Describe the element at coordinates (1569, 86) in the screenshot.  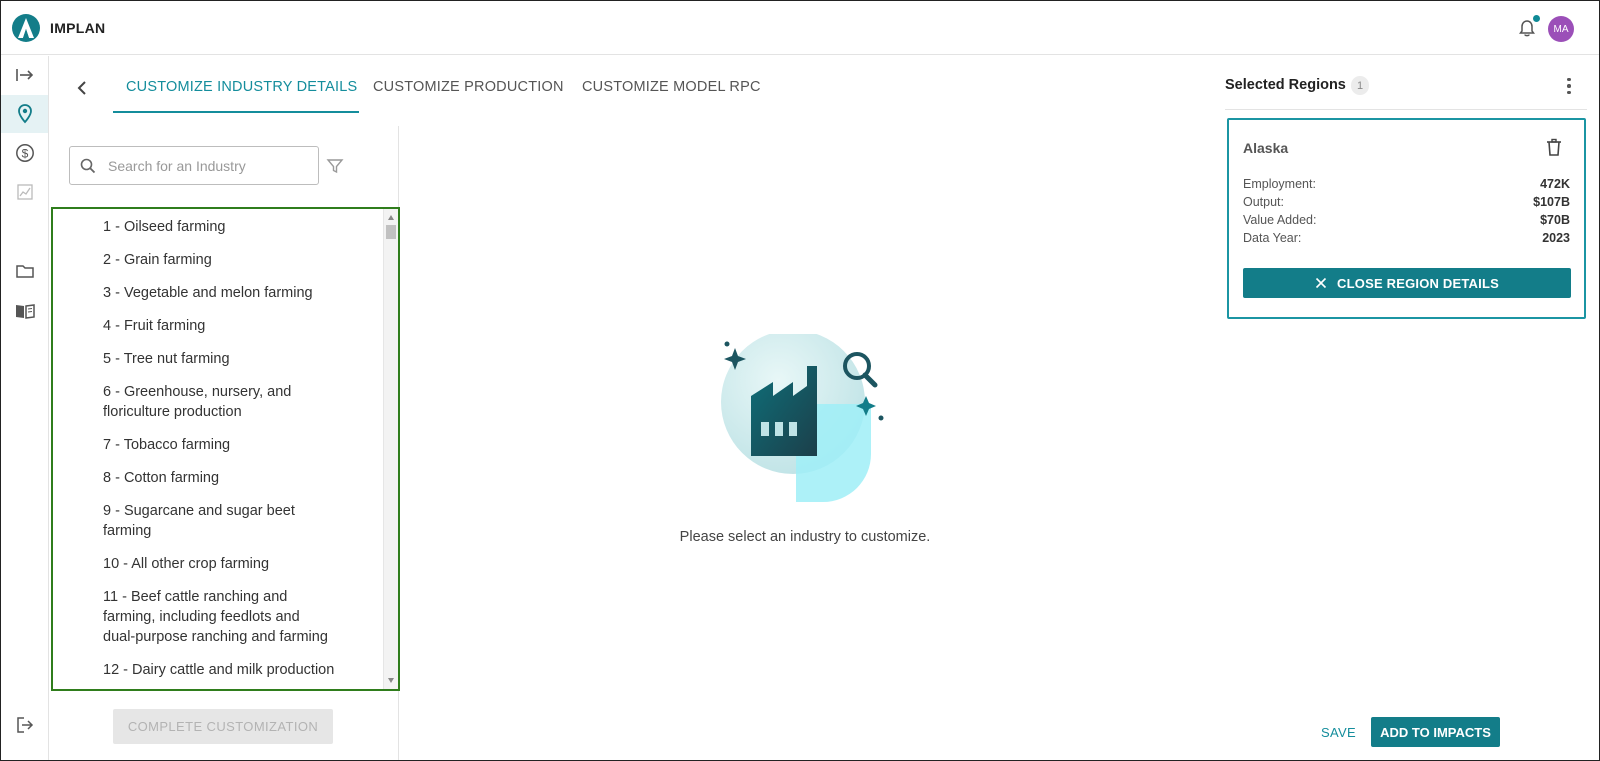
I see `more-options-icon` at that location.